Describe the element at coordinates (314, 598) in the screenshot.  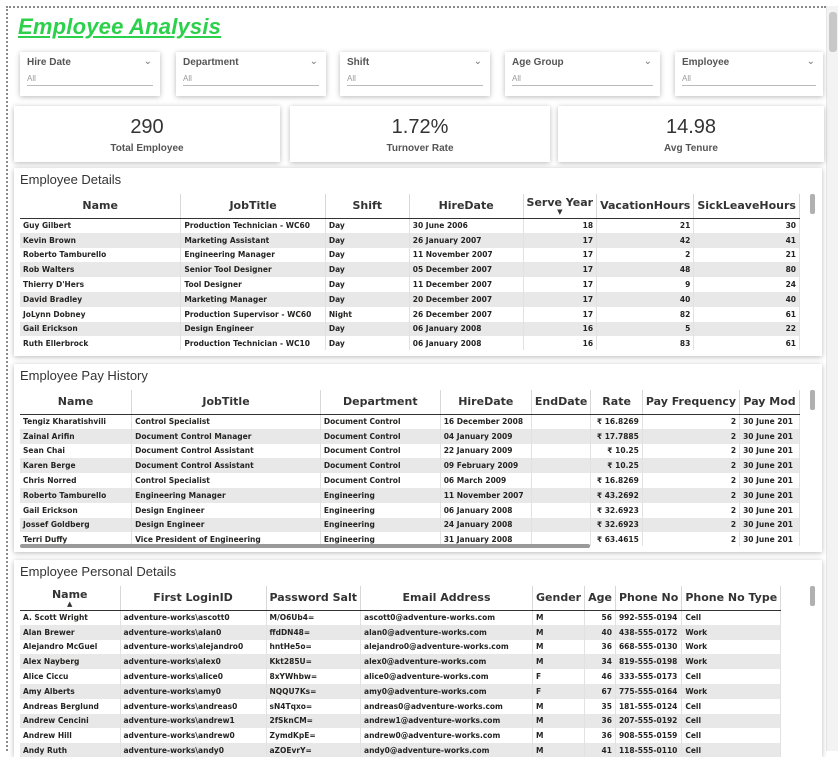
I see `column-header: Password Salt` at that location.